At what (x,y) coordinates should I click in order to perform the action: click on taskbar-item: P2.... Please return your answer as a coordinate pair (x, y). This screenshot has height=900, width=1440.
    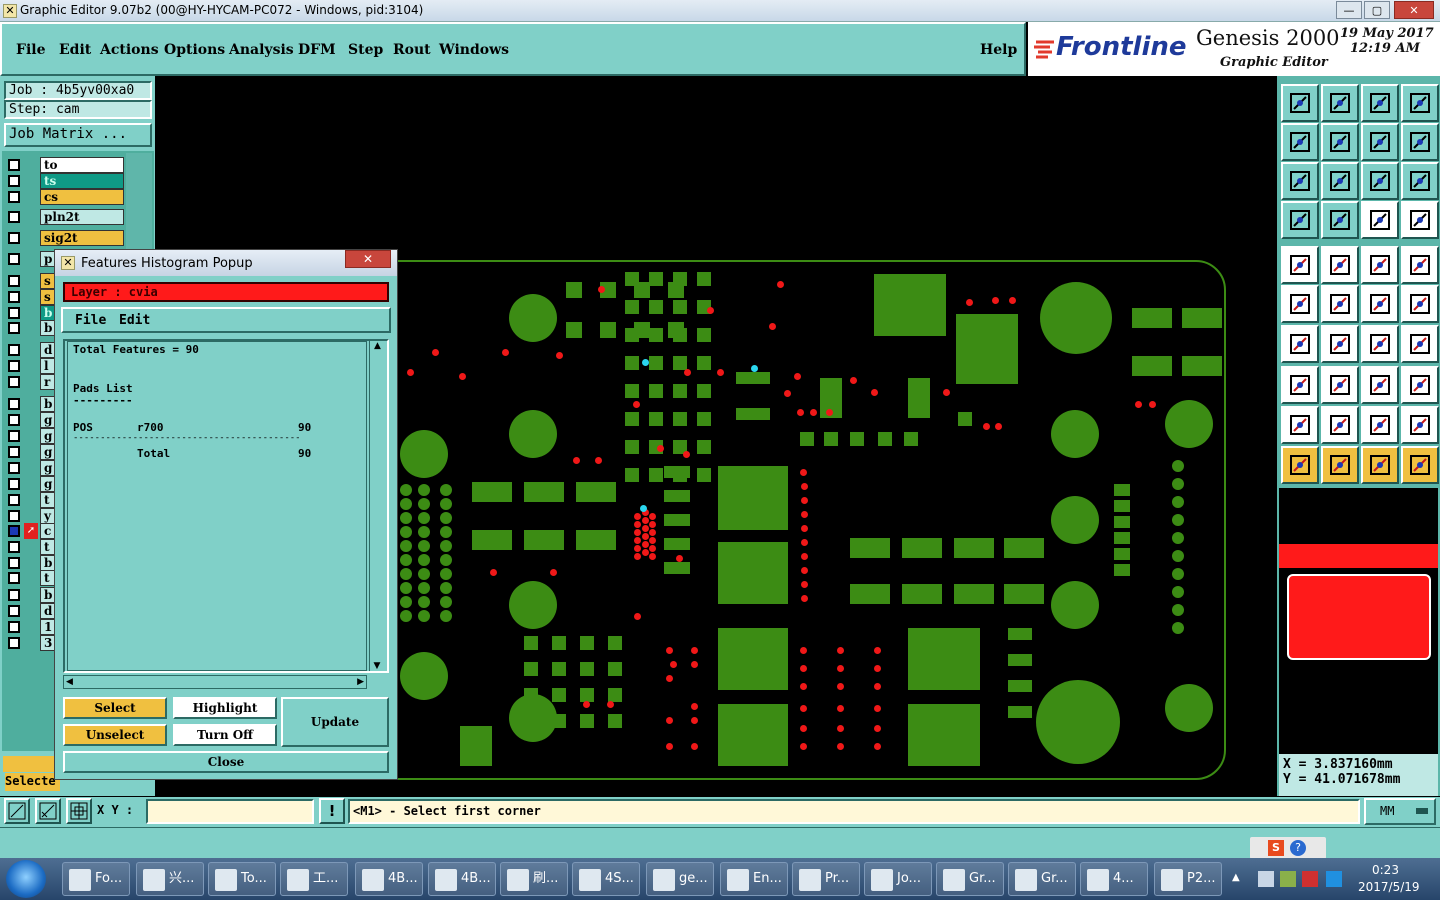
    Looking at the image, I should click on (1188, 879).